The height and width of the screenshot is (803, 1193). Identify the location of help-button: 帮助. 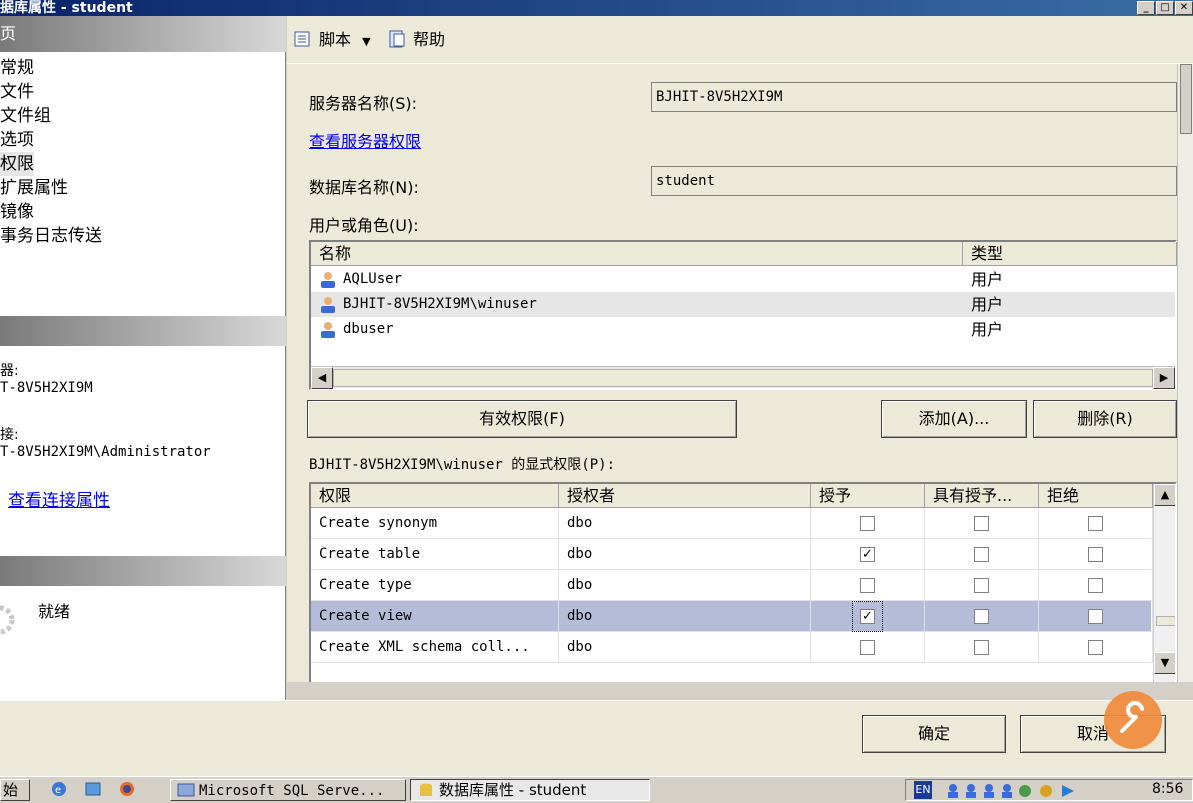
(416, 40).